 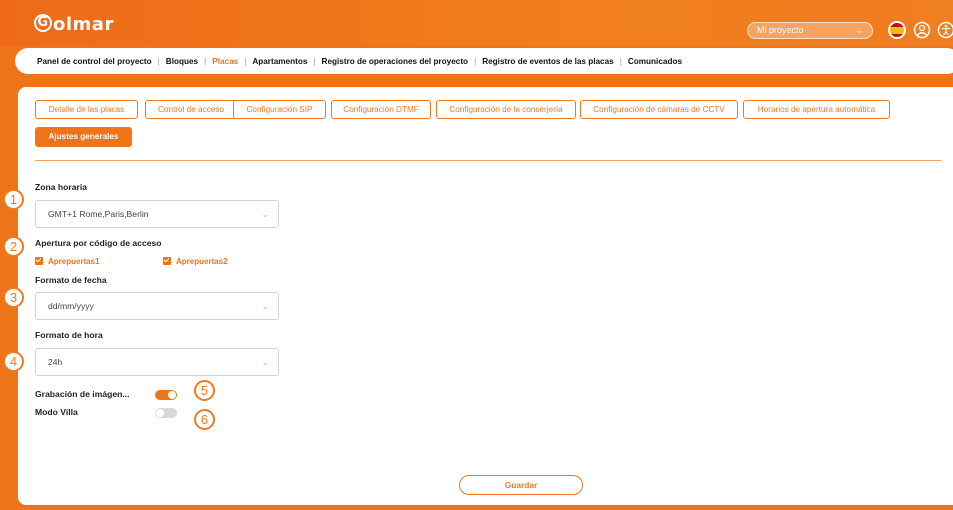 What do you see at coordinates (74, 261) in the screenshot?
I see `checkbox-label: Aprepuertas1` at bounding box center [74, 261].